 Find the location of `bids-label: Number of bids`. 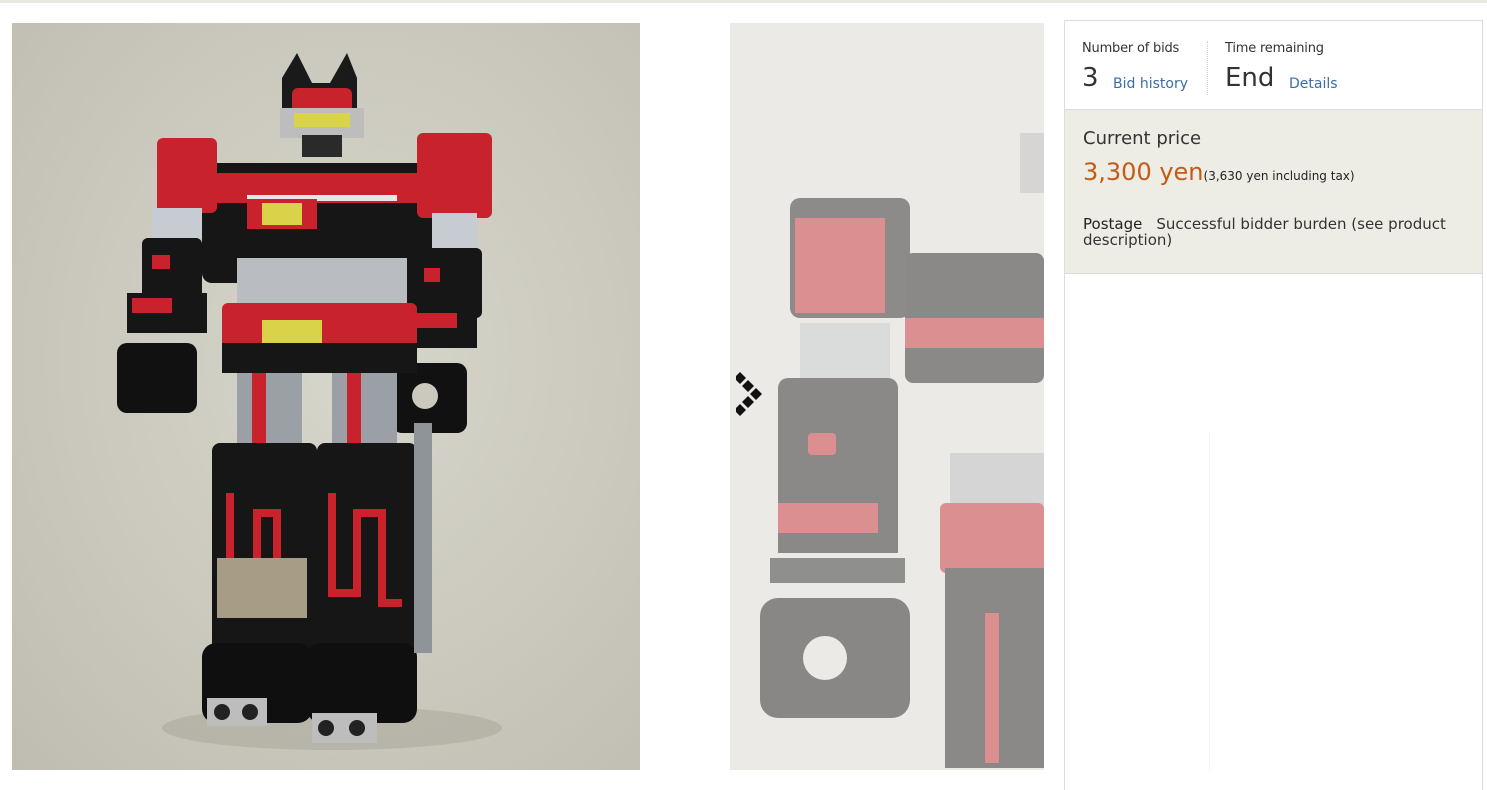

bids-label: Number of bids is located at coordinates (1131, 48).